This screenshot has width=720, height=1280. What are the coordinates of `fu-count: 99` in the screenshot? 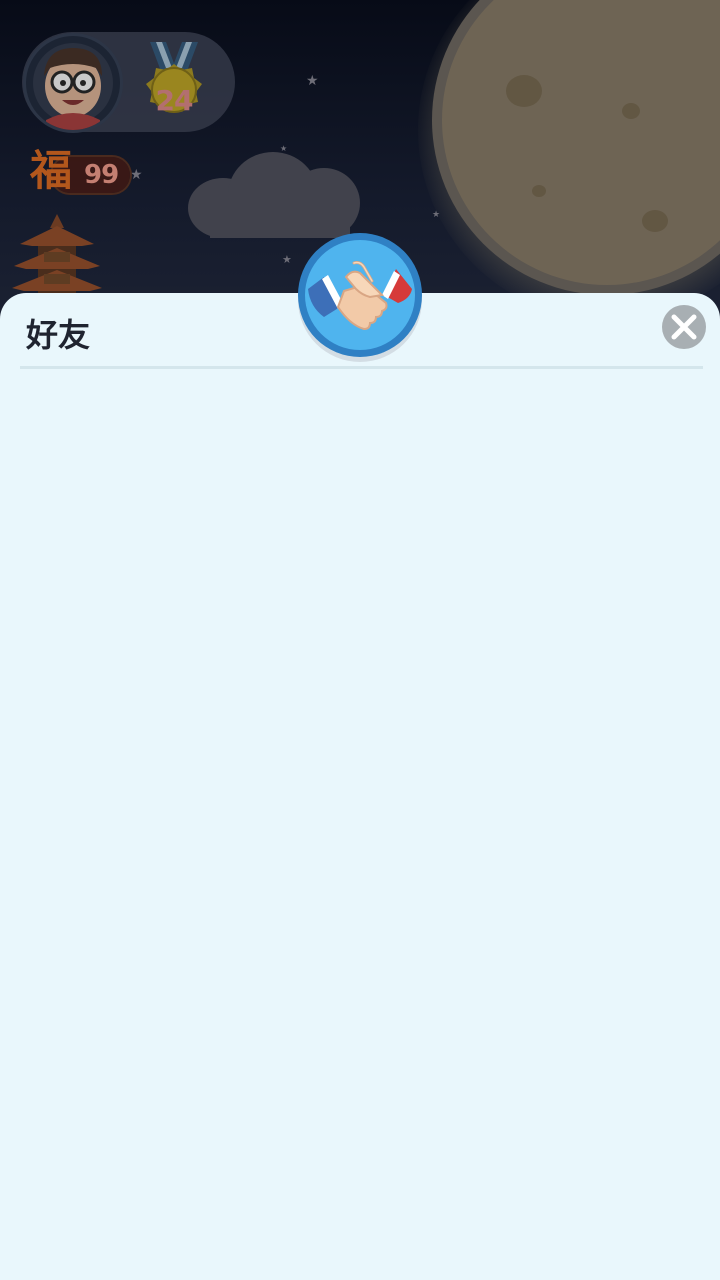 It's located at (101, 175).